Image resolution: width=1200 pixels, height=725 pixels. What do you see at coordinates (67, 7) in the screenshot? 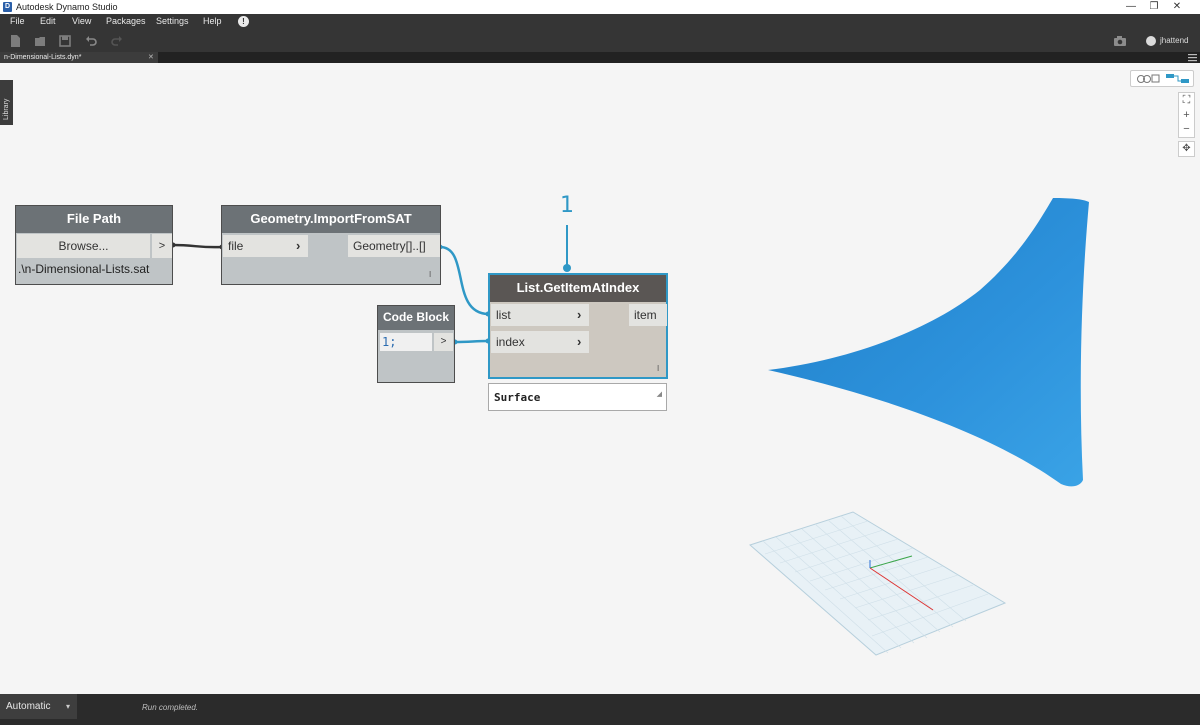
I see `window-title: Autodesk Dynamo Studio` at bounding box center [67, 7].